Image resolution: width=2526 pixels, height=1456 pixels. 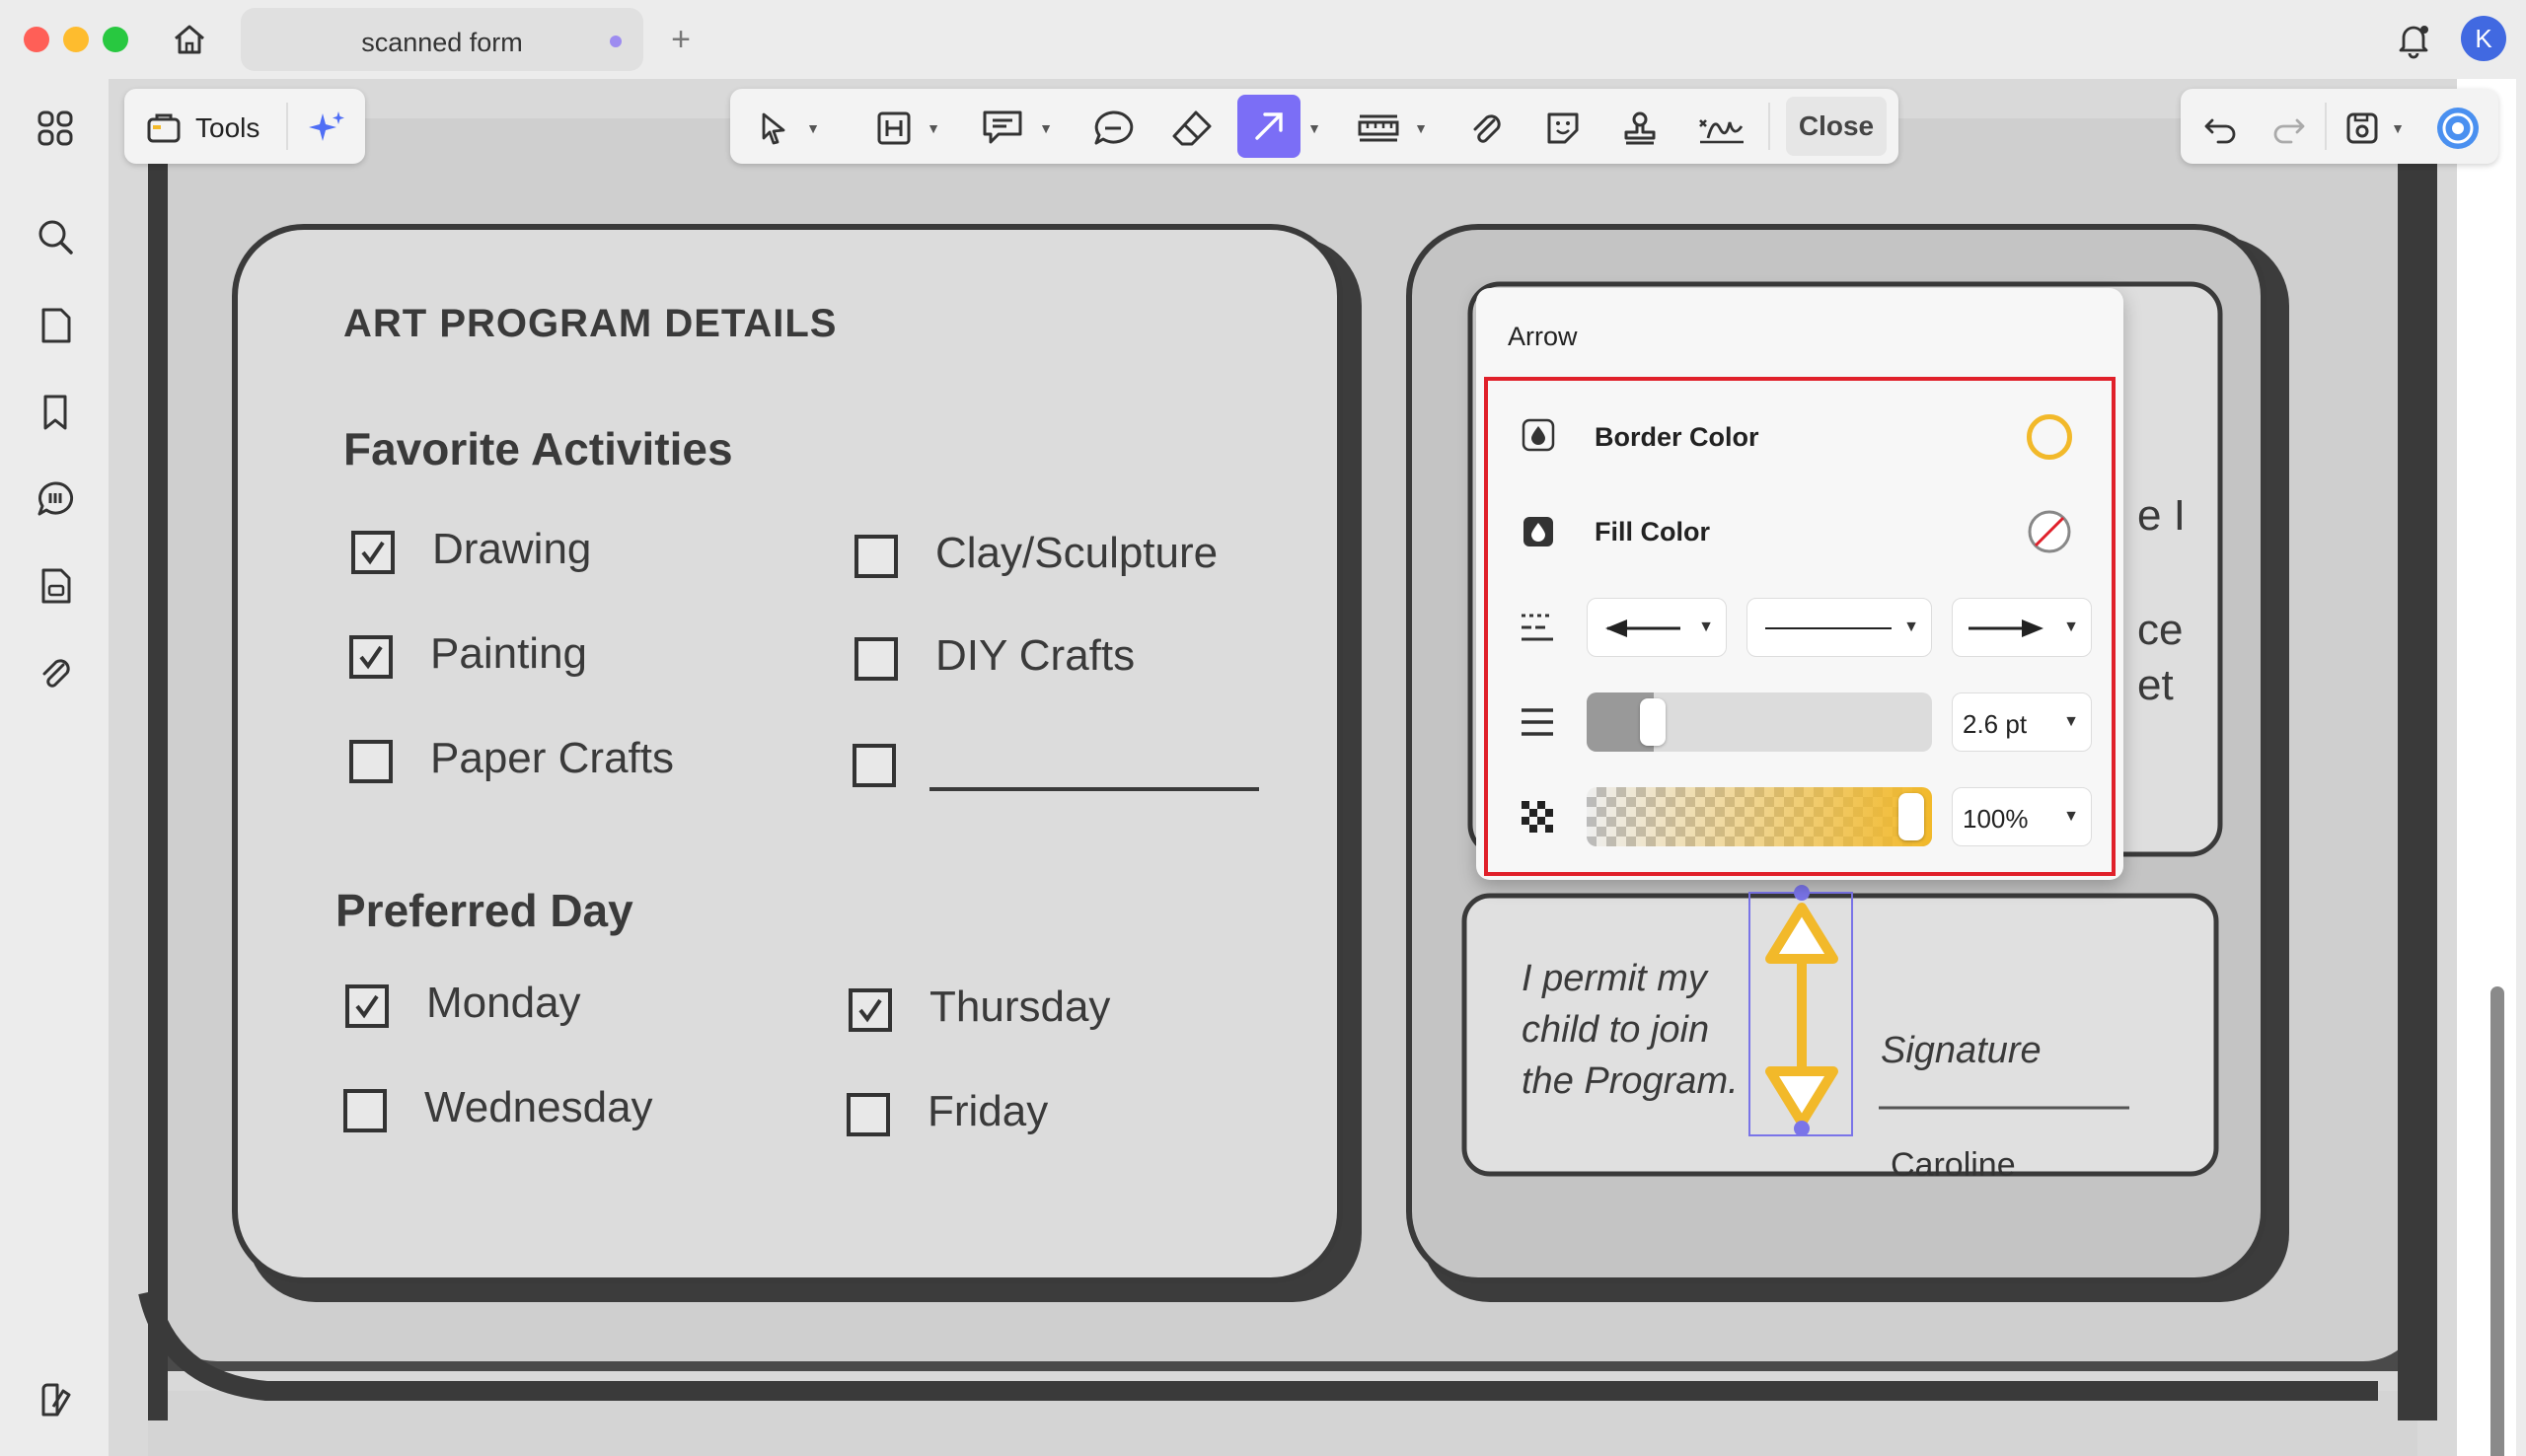 What do you see at coordinates (894, 128) in the screenshot?
I see `text-box-icon` at bounding box center [894, 128].